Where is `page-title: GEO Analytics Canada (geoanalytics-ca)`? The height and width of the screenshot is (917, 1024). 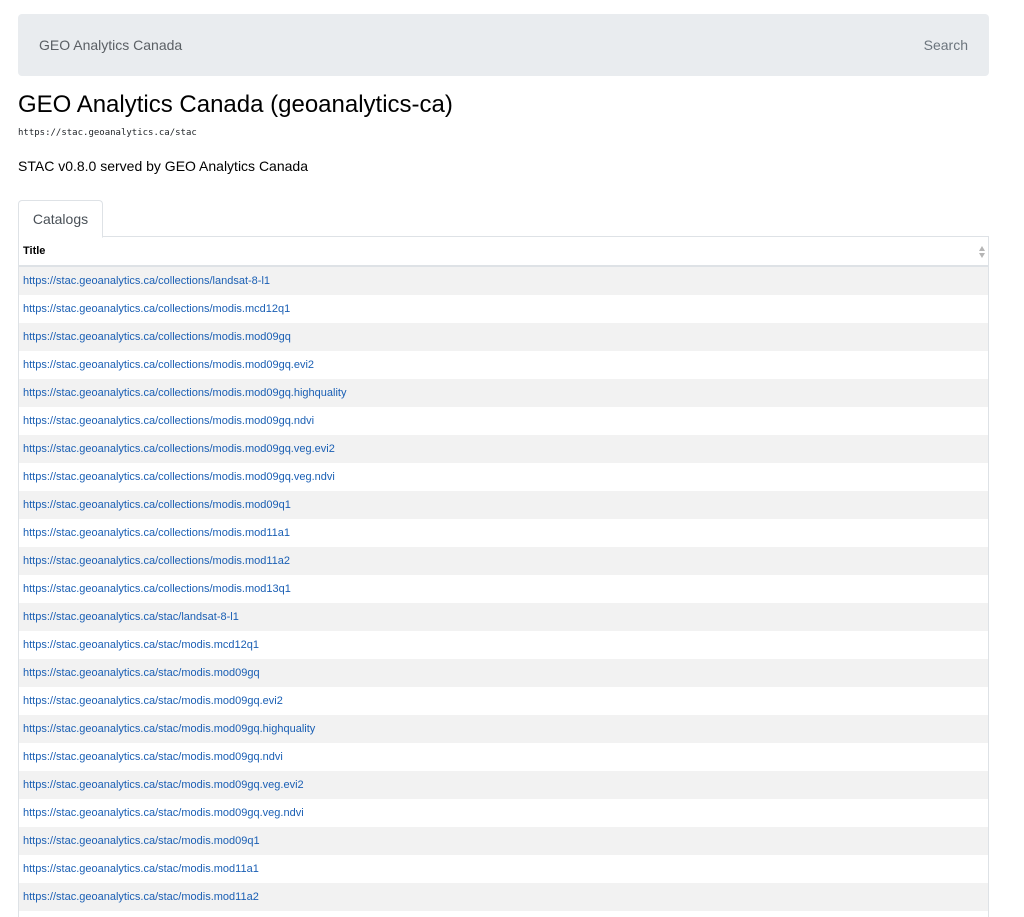
page-title: GEO Analytics Canada (geoanalytics-ca) is located at coordinates (235, 104).